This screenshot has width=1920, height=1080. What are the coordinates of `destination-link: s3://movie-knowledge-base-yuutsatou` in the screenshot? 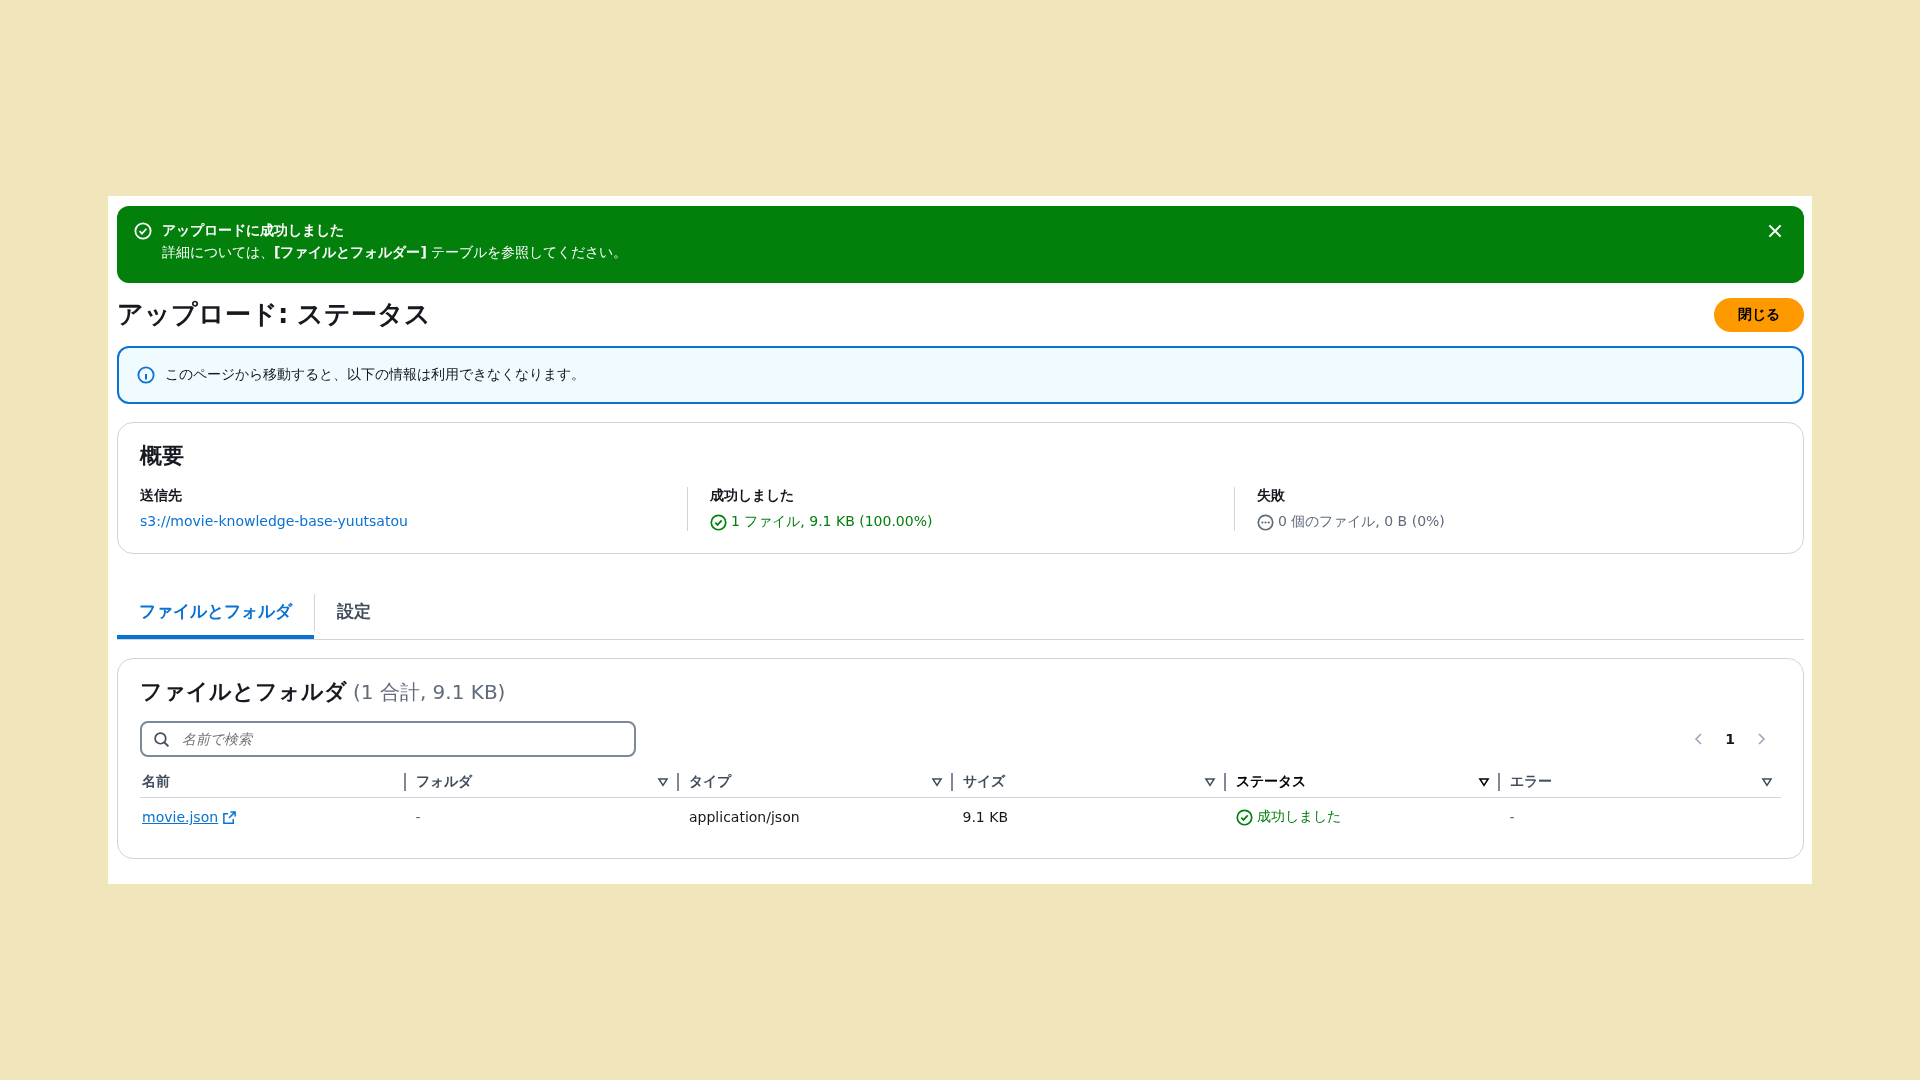 It's located at (402, 521).